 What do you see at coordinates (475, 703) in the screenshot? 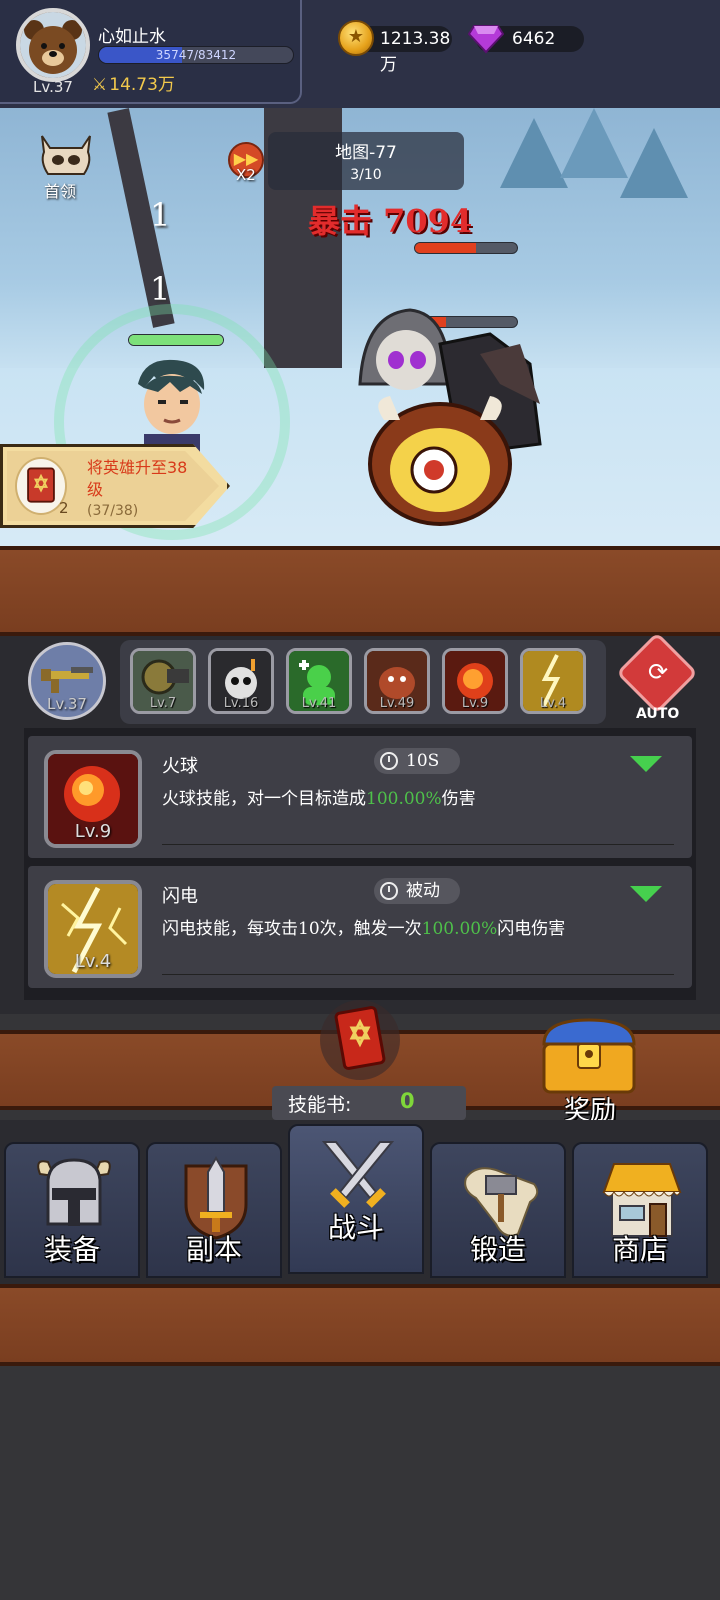
I see `skill-slot-level: Lv.9` at bounding box center [475, 703].